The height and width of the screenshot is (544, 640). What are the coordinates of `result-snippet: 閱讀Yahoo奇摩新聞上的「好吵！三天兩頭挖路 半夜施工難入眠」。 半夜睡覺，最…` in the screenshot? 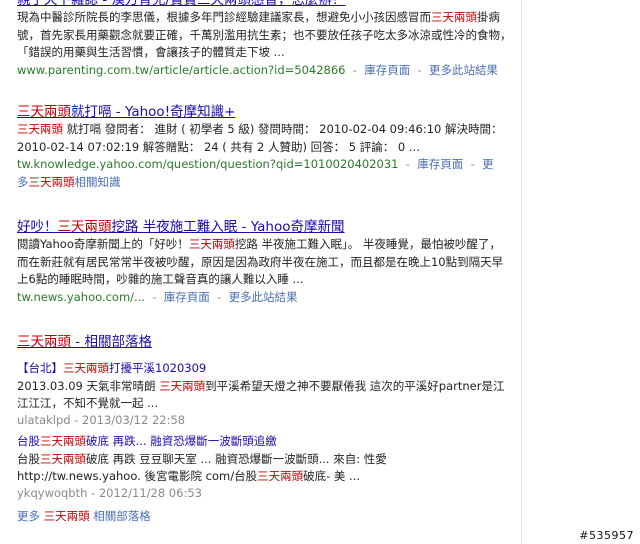 It's located at (264, 262).